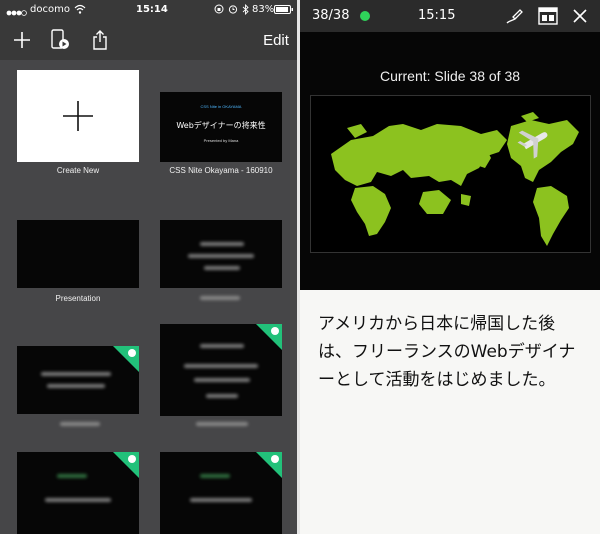  Describe the element at coordinates (219, 11) in the screenshot. I see `lock-rotation-icon` at that location.